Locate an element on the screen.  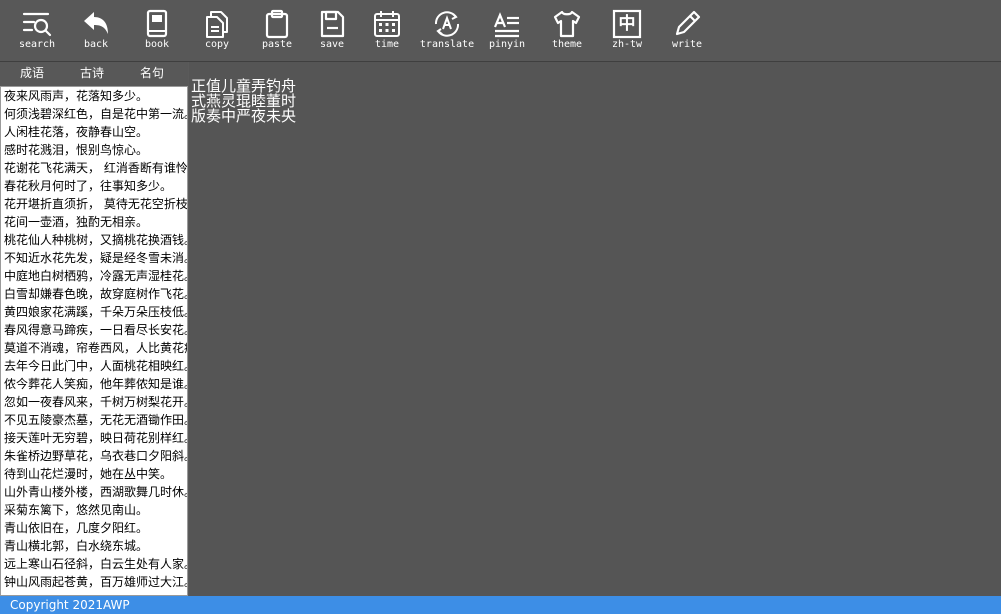
tab-famous-quotes: 名句 is located at coordinates (152, 74).